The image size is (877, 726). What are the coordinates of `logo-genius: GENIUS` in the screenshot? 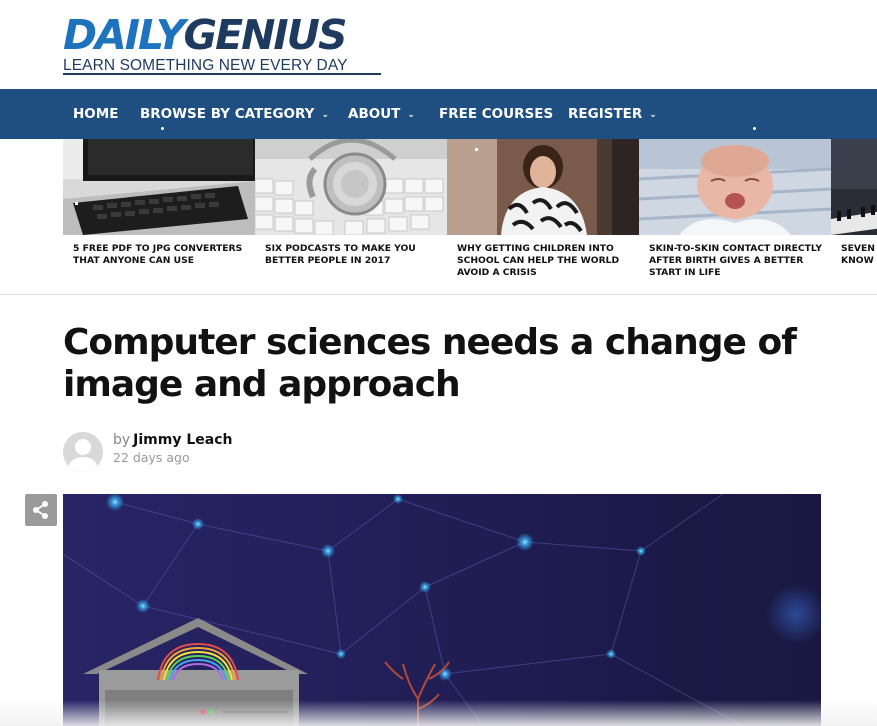 It's located at (265, 35).